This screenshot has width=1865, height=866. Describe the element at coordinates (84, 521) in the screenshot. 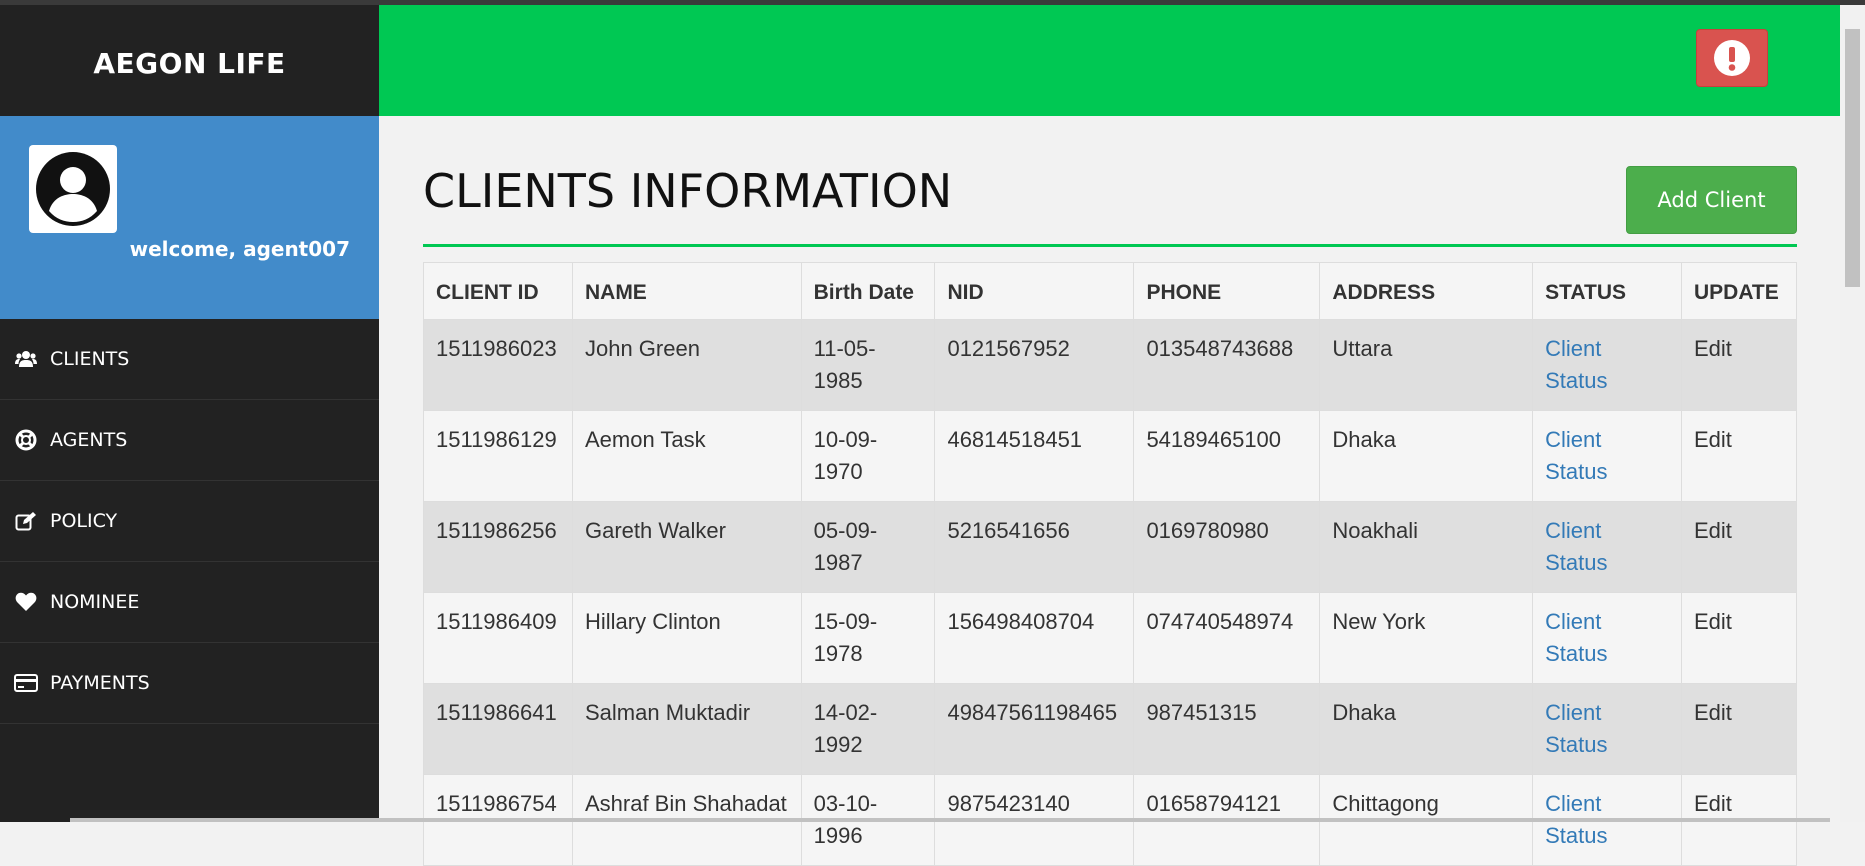

I see `sidebar-item-label: POLICY` at that location.